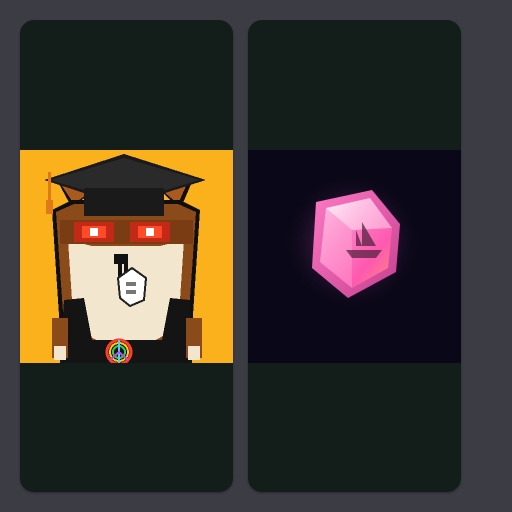 The height and width of the screenshot is (512, 512). Describe the element at coordinates (150, 232) in the screenshot. I see `dog-right-eye` at that location.